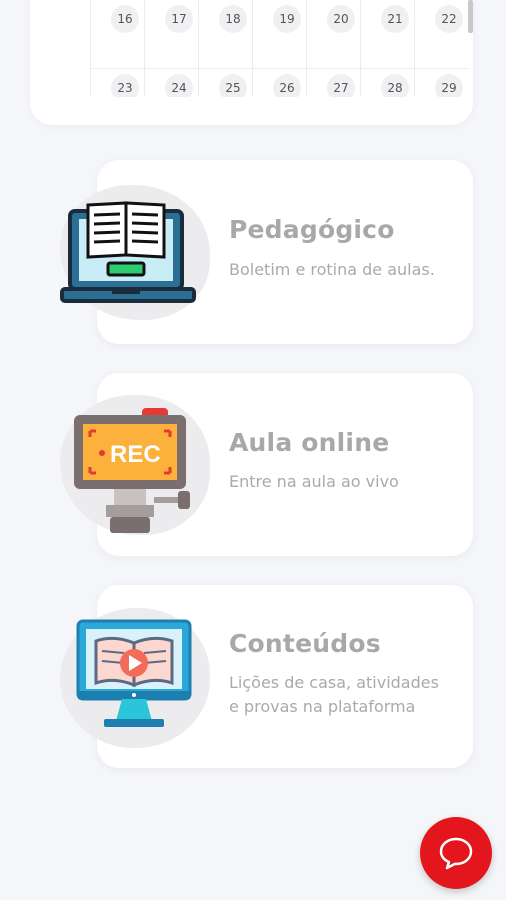 The image size is (506, 900). Describe the element at coordinates (128, 255) in the screenshot. I see `laptop-book-icon` at that location.